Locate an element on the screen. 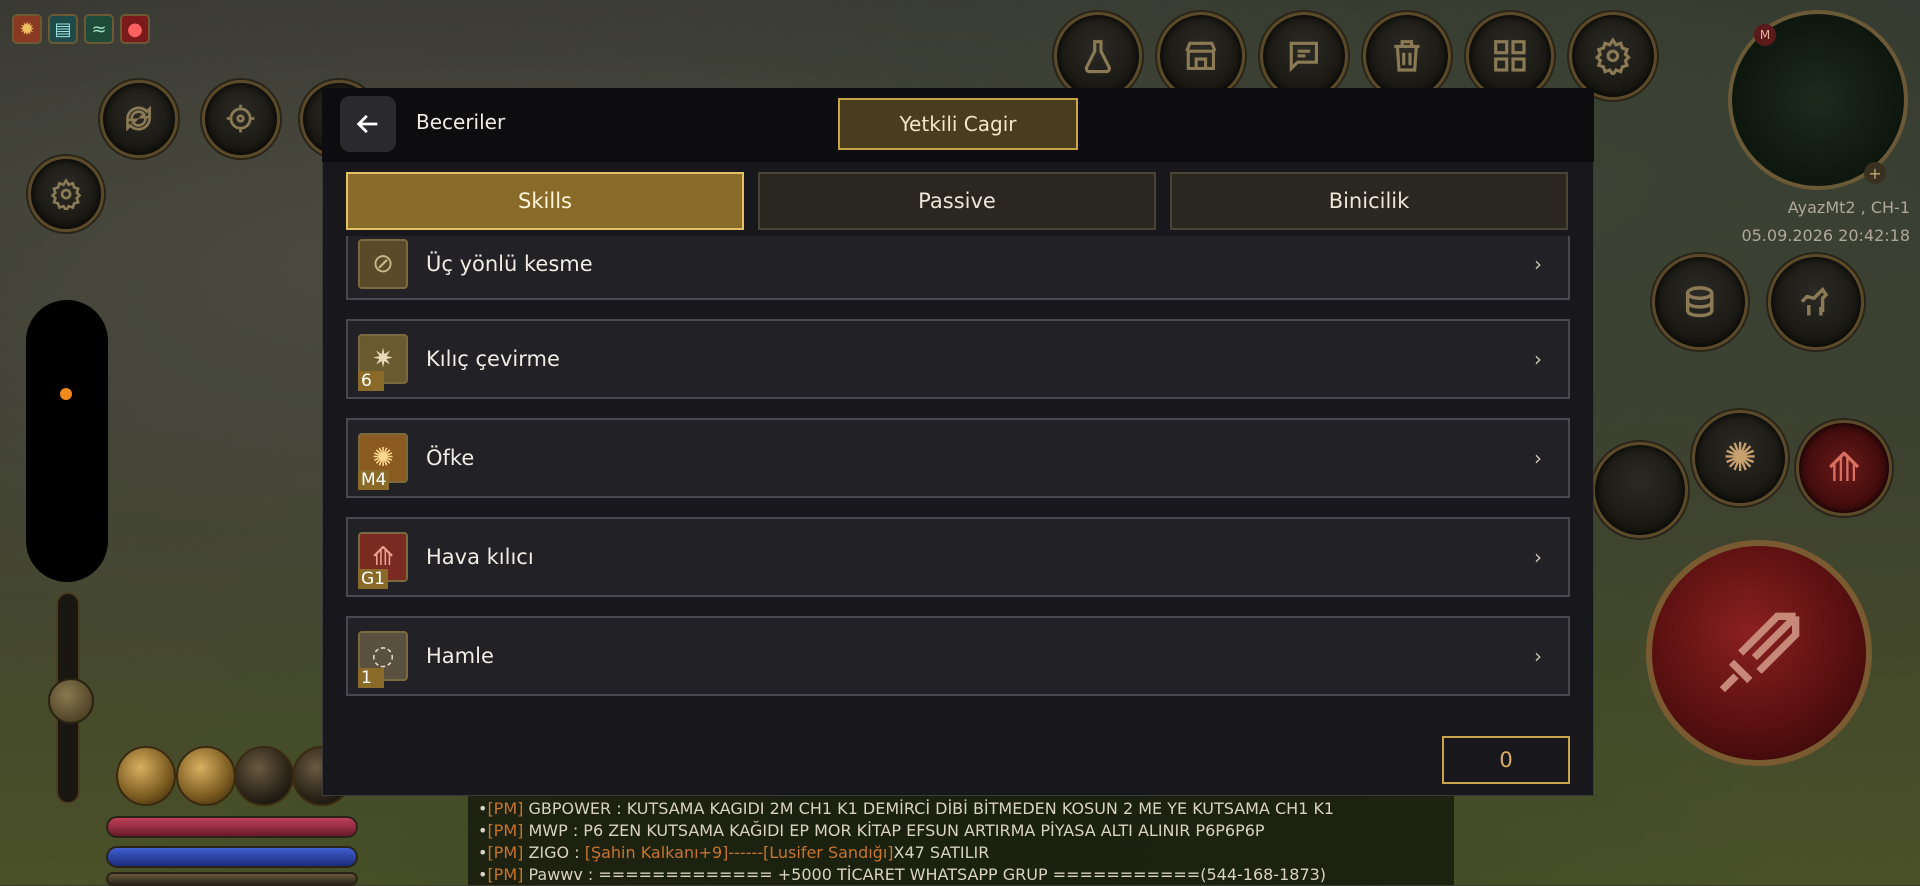 The width and height of the screenshot is (1920, 886). call-admin-button: Yetkili Cagir is located at coordinates (958, 124).